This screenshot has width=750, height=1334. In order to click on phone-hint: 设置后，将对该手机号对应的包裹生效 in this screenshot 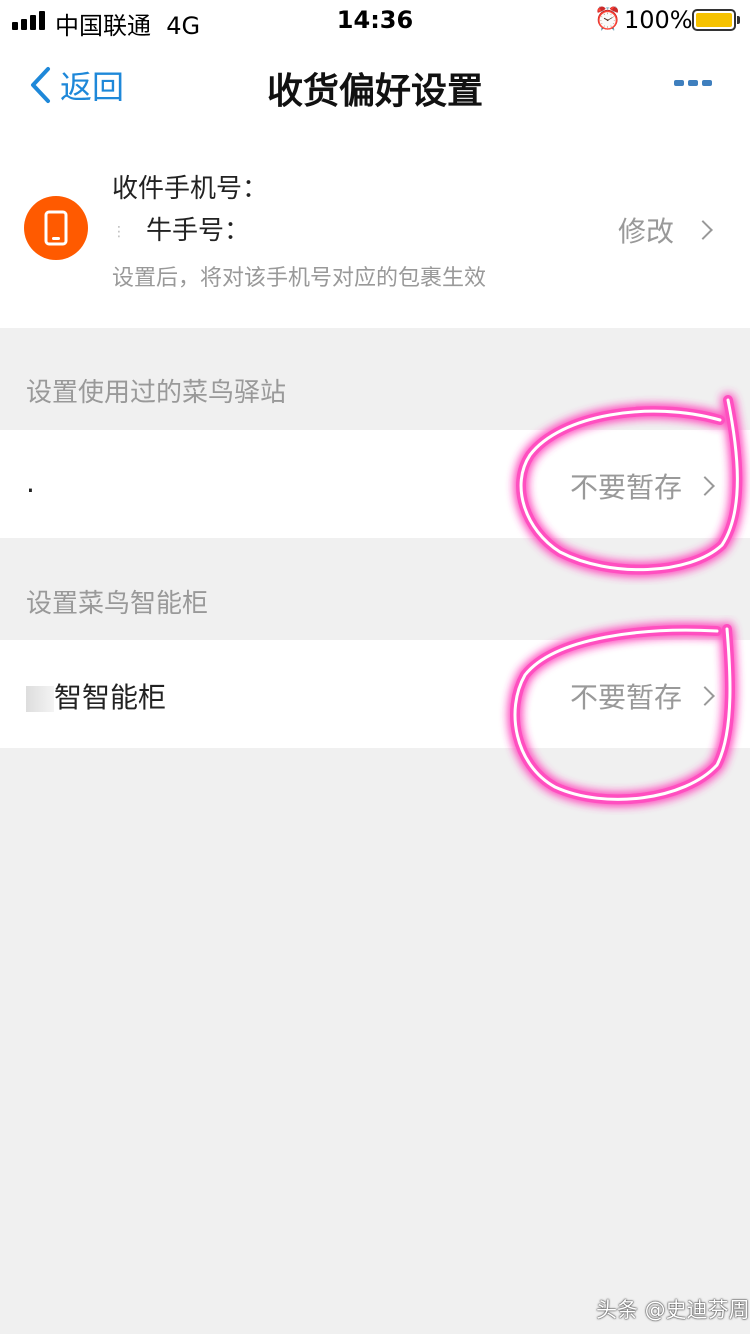, I will do `click(299, 278)`.